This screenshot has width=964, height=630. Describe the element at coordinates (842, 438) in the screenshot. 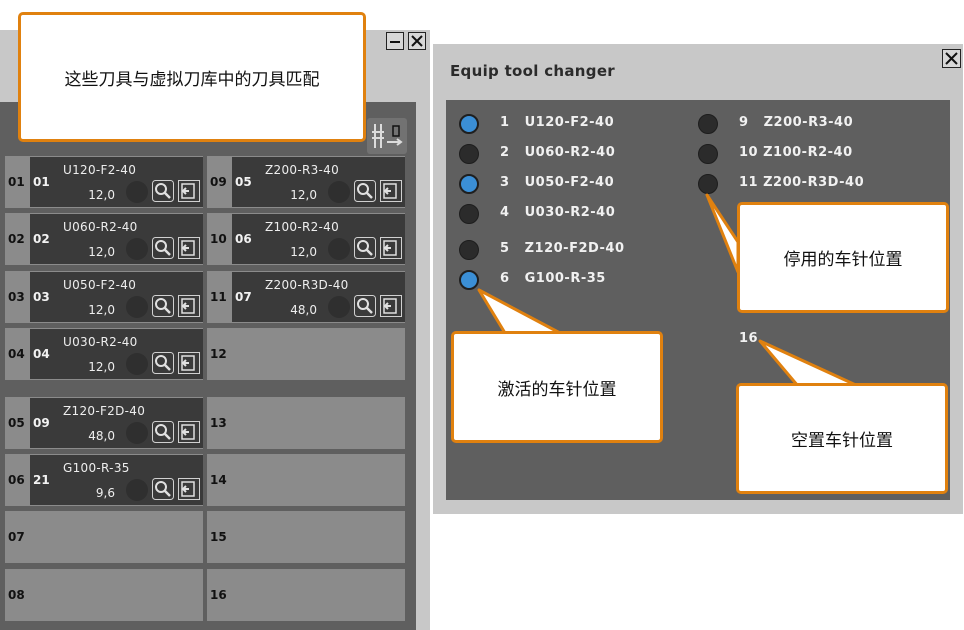

I see `callout-empty-pin: 空置车针位置` at that location.